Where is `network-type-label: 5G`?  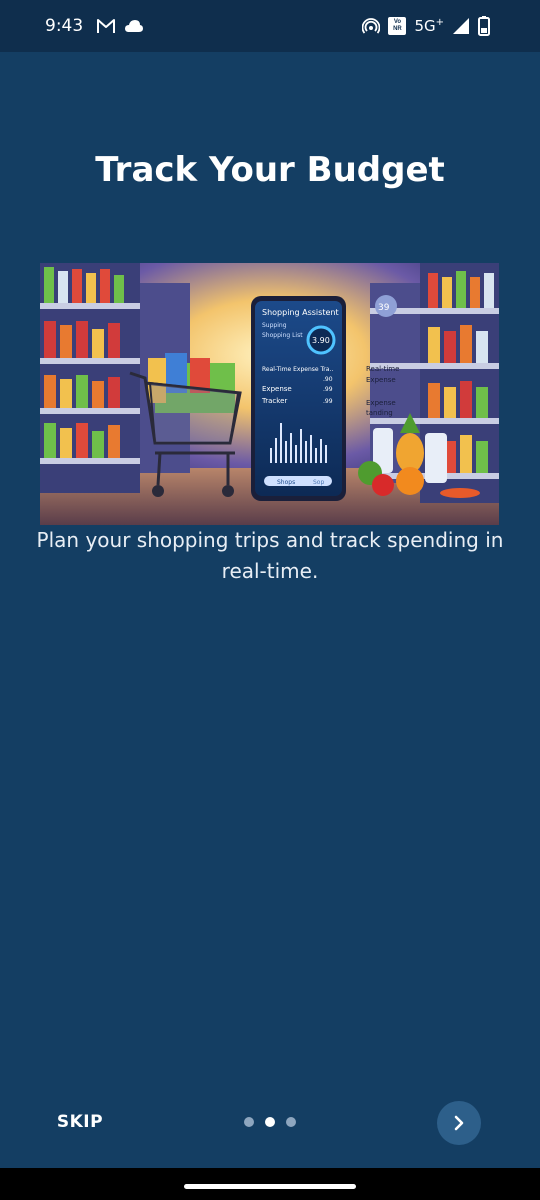 network-type-label: 5G is located at coordinates (425, 26).